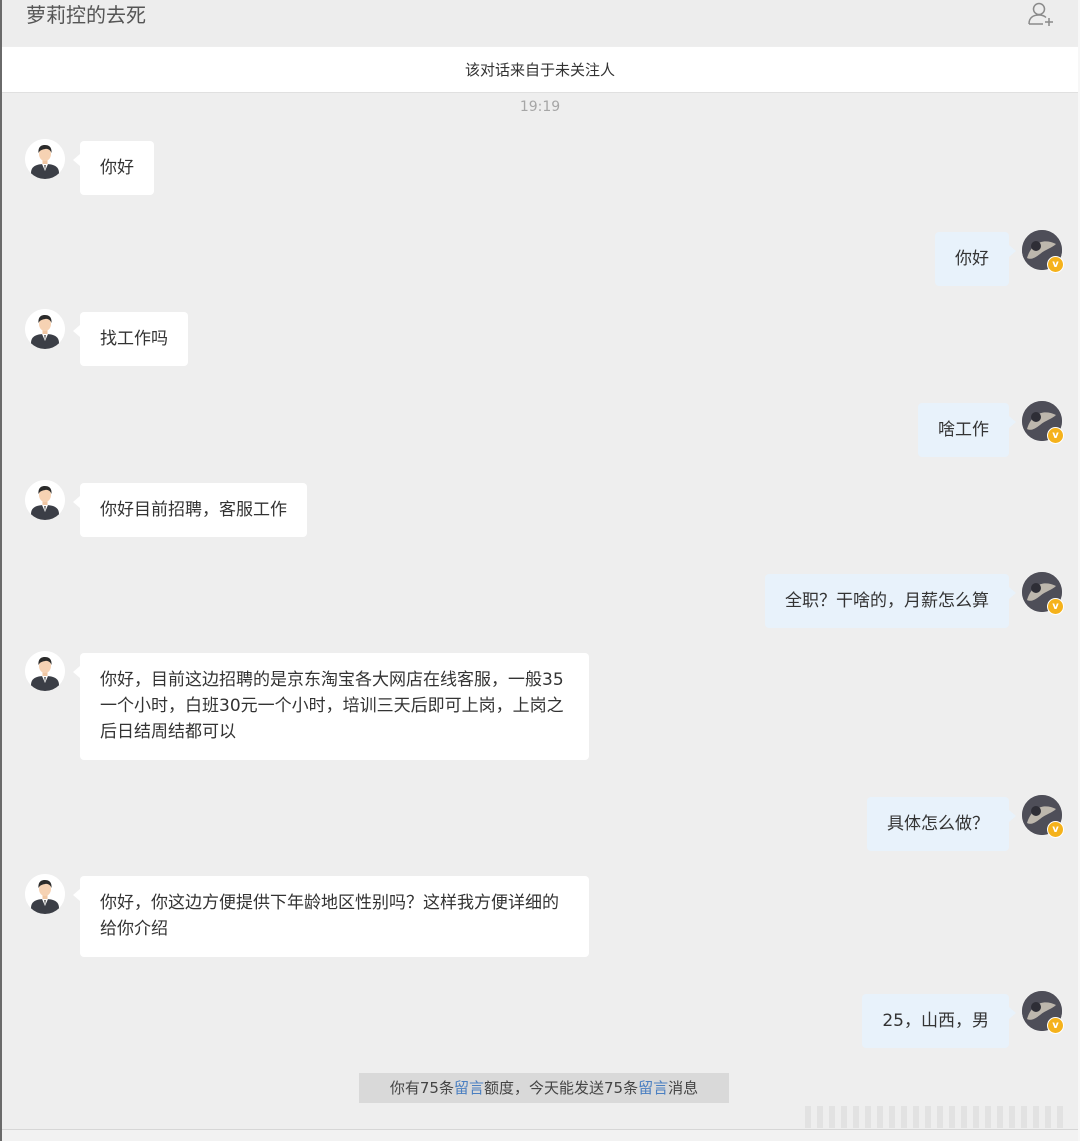  I want to click on chat-header: 萝莉控的去死, so click(540, 23).